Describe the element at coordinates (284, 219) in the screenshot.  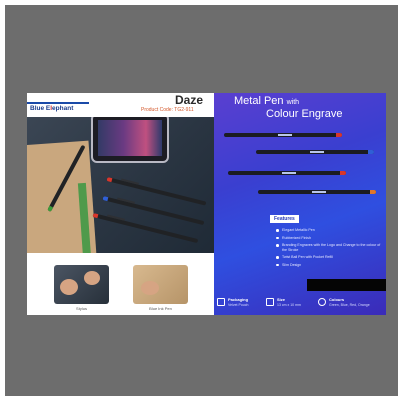
I see `features-heading: Features` at that location.